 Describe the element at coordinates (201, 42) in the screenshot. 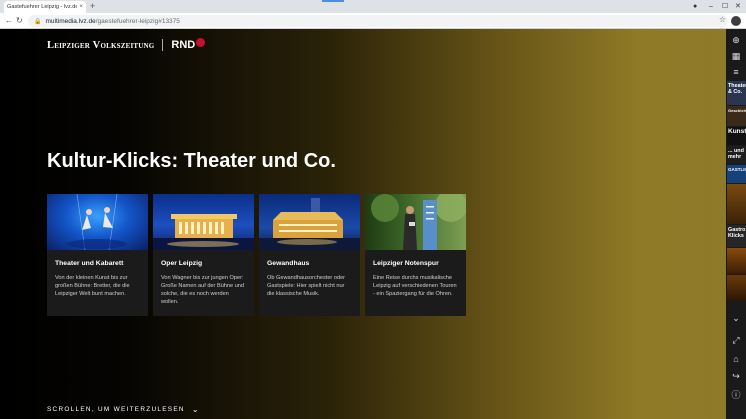

I see `rnd-mark-icon` at that location.